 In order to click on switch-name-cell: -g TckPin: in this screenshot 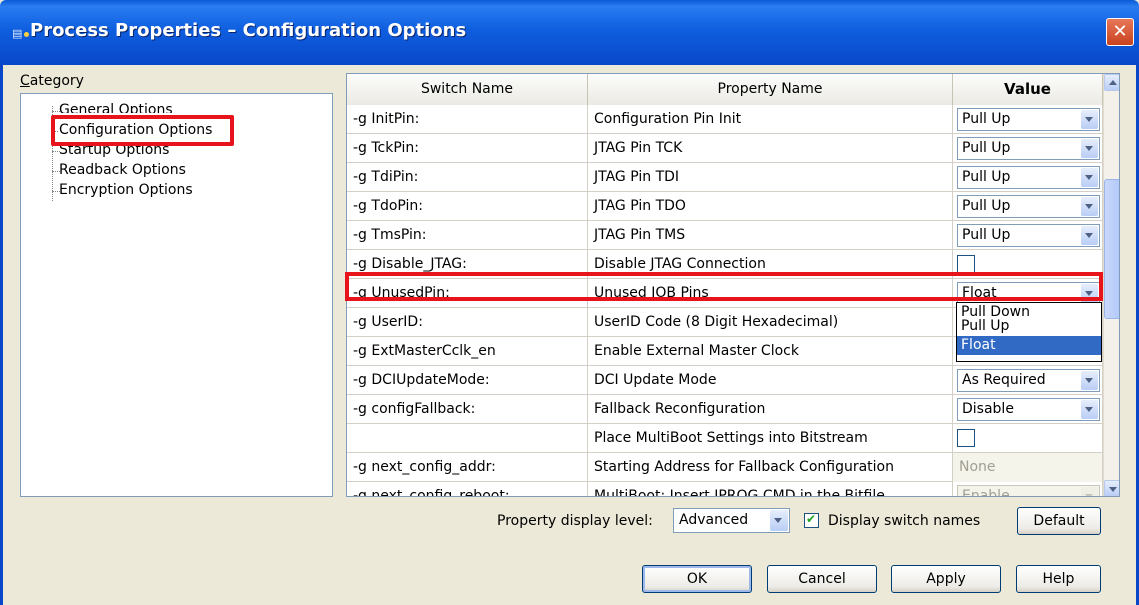, I will do `click(467, 148)`.